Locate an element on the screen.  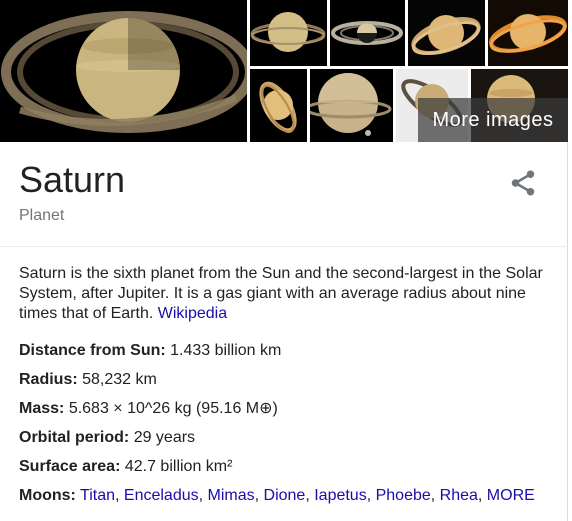
wikipedia-link: Wikipedia is located at coordinates (192, 313).